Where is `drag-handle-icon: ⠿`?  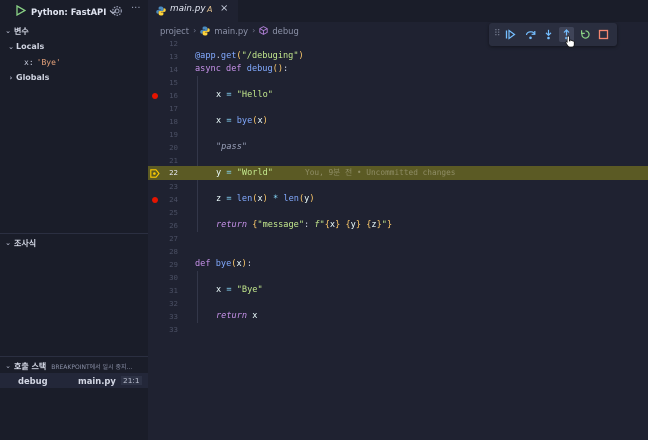
drag-handle-icon: ⠿ is located at coordinates (497, 34).